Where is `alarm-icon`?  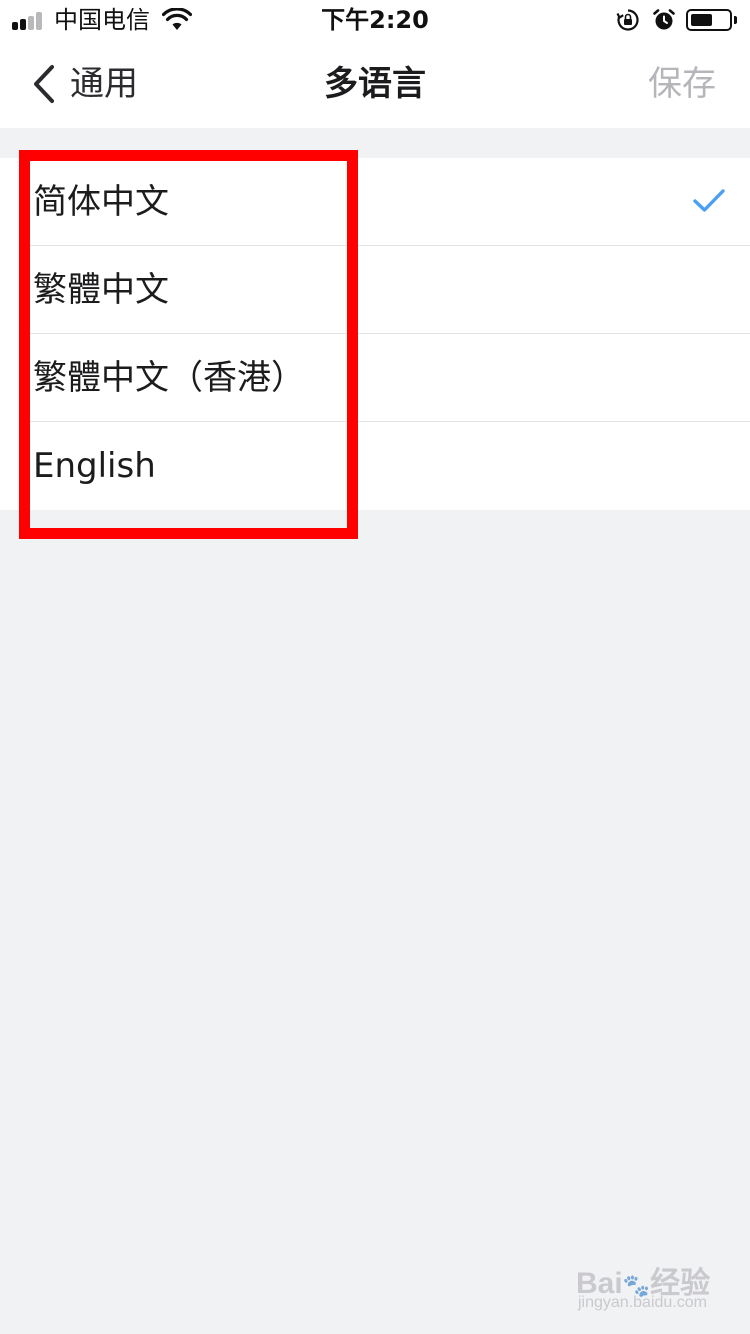 alarm-icon is located at coordinates (664, 19).